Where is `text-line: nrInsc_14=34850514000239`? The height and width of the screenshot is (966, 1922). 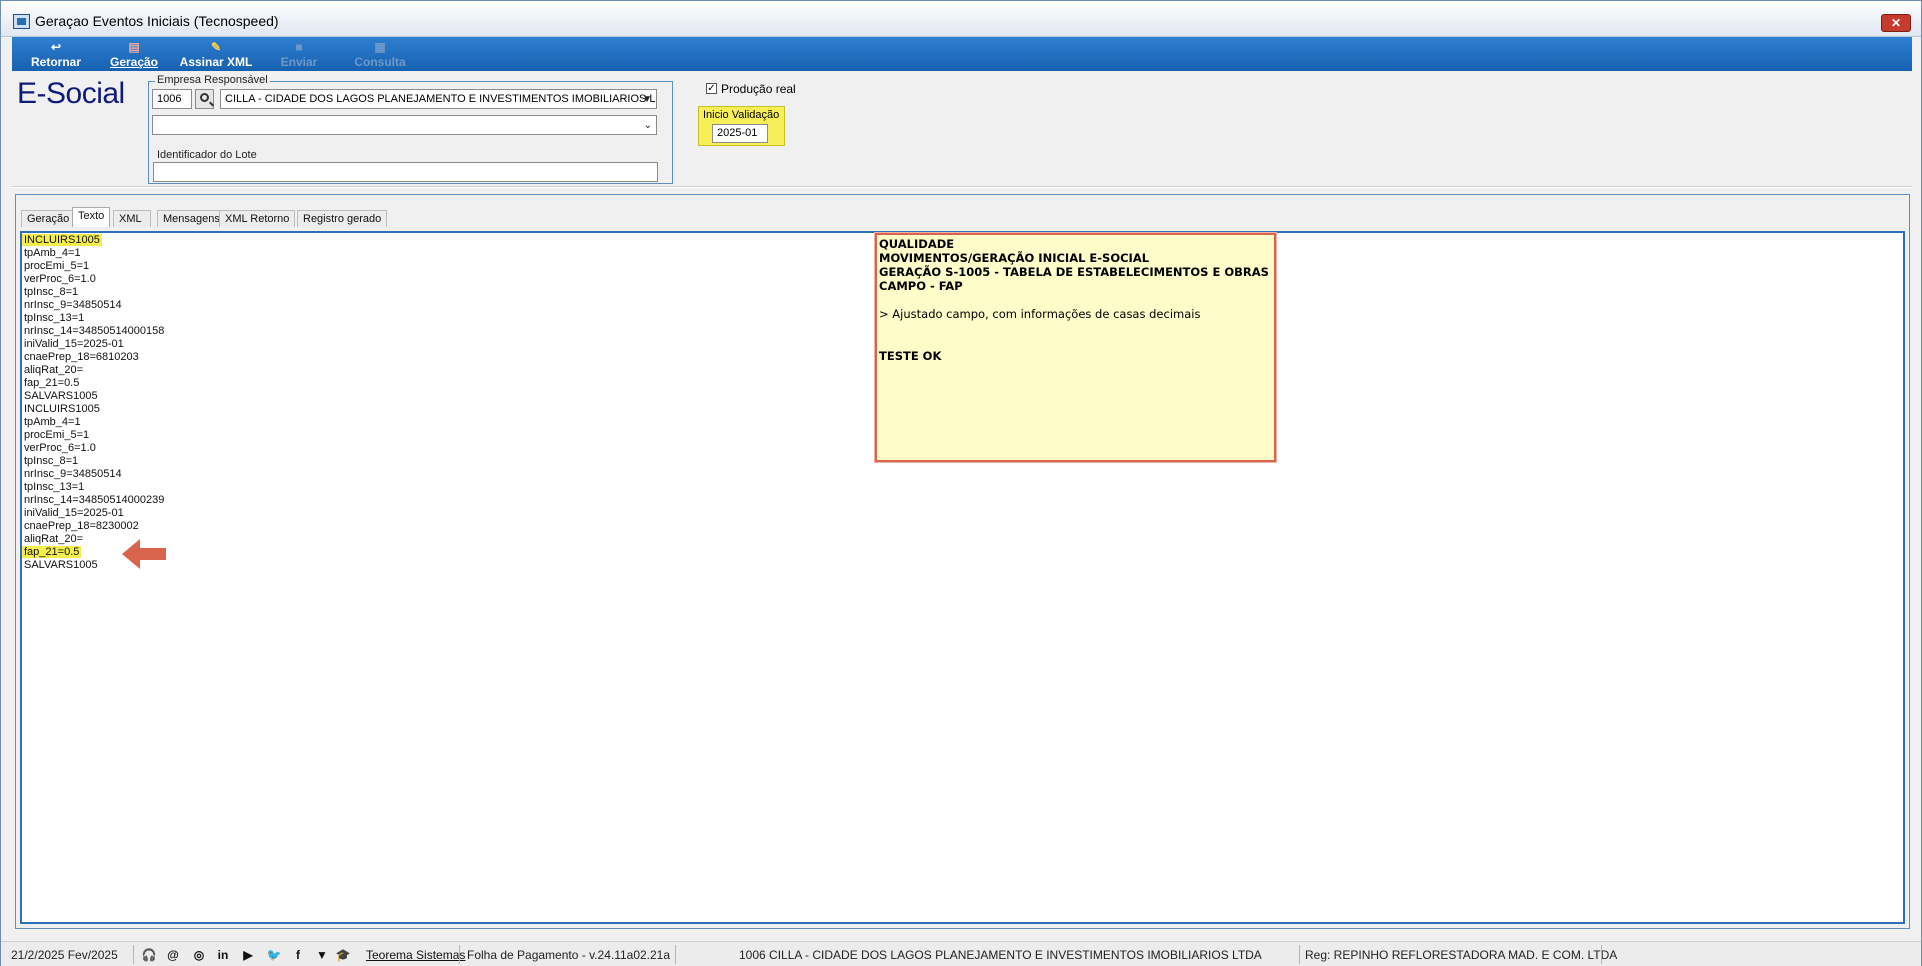
text-line: nrInsc_14=34850514000239 is located at coordinates (94, 500).